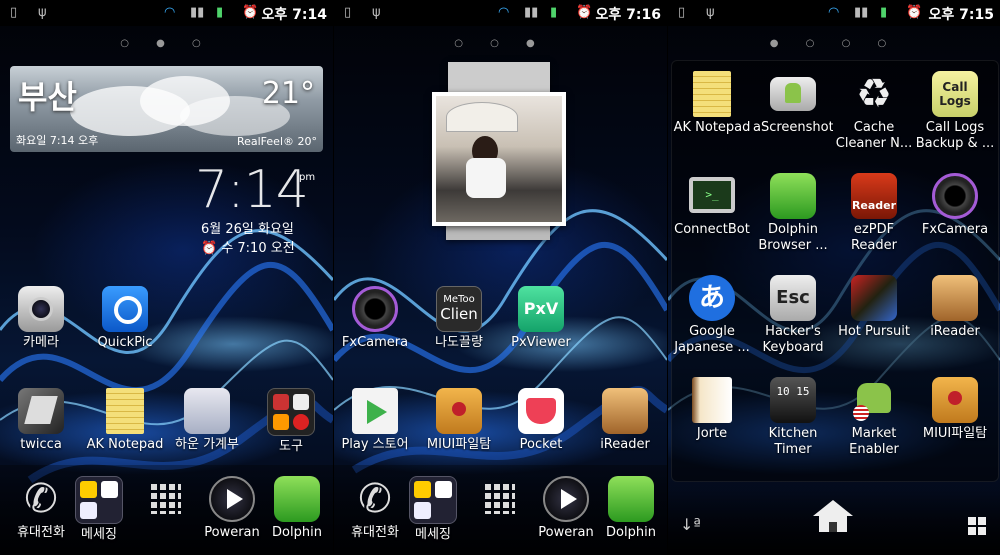 The width and height of the screenshot is (1000, 555). Describe the element at coordinates (252, 190) in the screenshot. I see `clock-time: 7:14` at that location.